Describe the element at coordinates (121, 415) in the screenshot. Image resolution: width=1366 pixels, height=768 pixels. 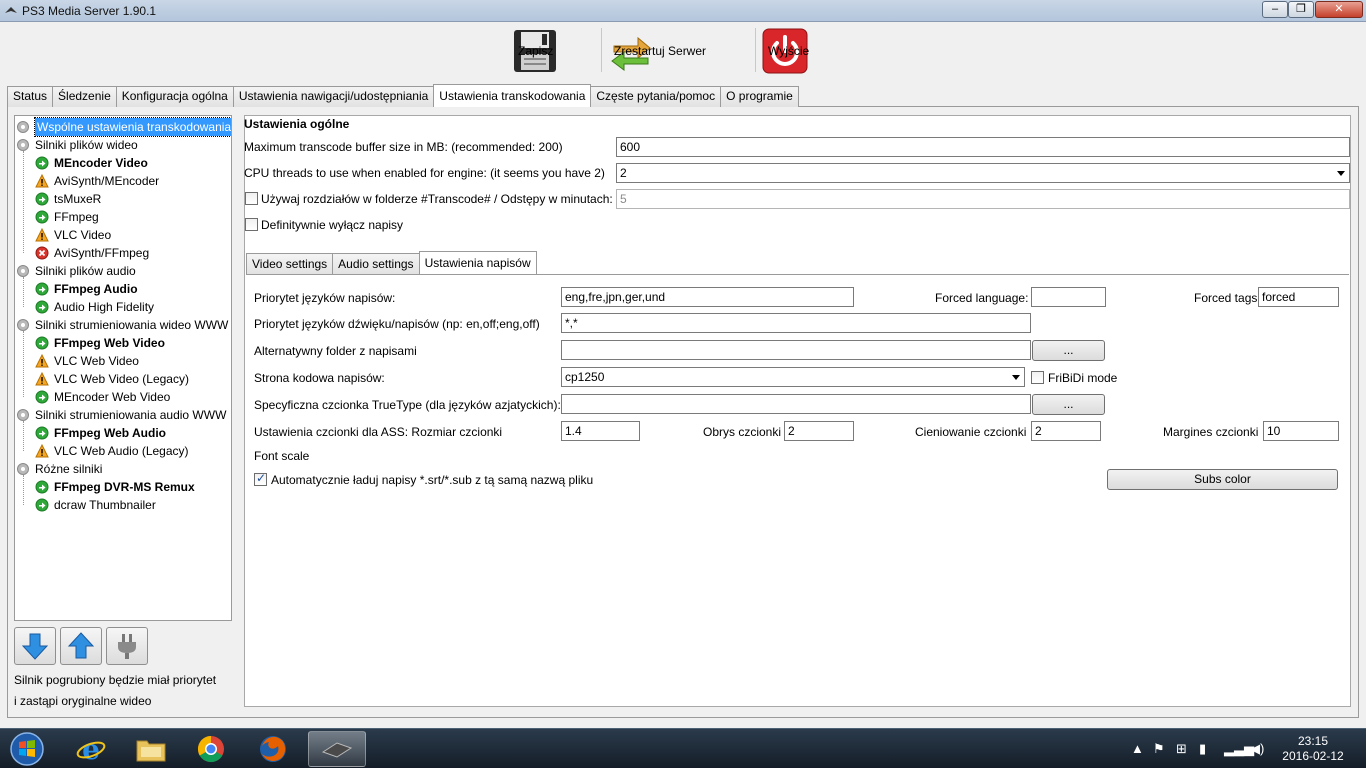
I see `tree-item: Silniki strumieniowania audio WWW` at that location.